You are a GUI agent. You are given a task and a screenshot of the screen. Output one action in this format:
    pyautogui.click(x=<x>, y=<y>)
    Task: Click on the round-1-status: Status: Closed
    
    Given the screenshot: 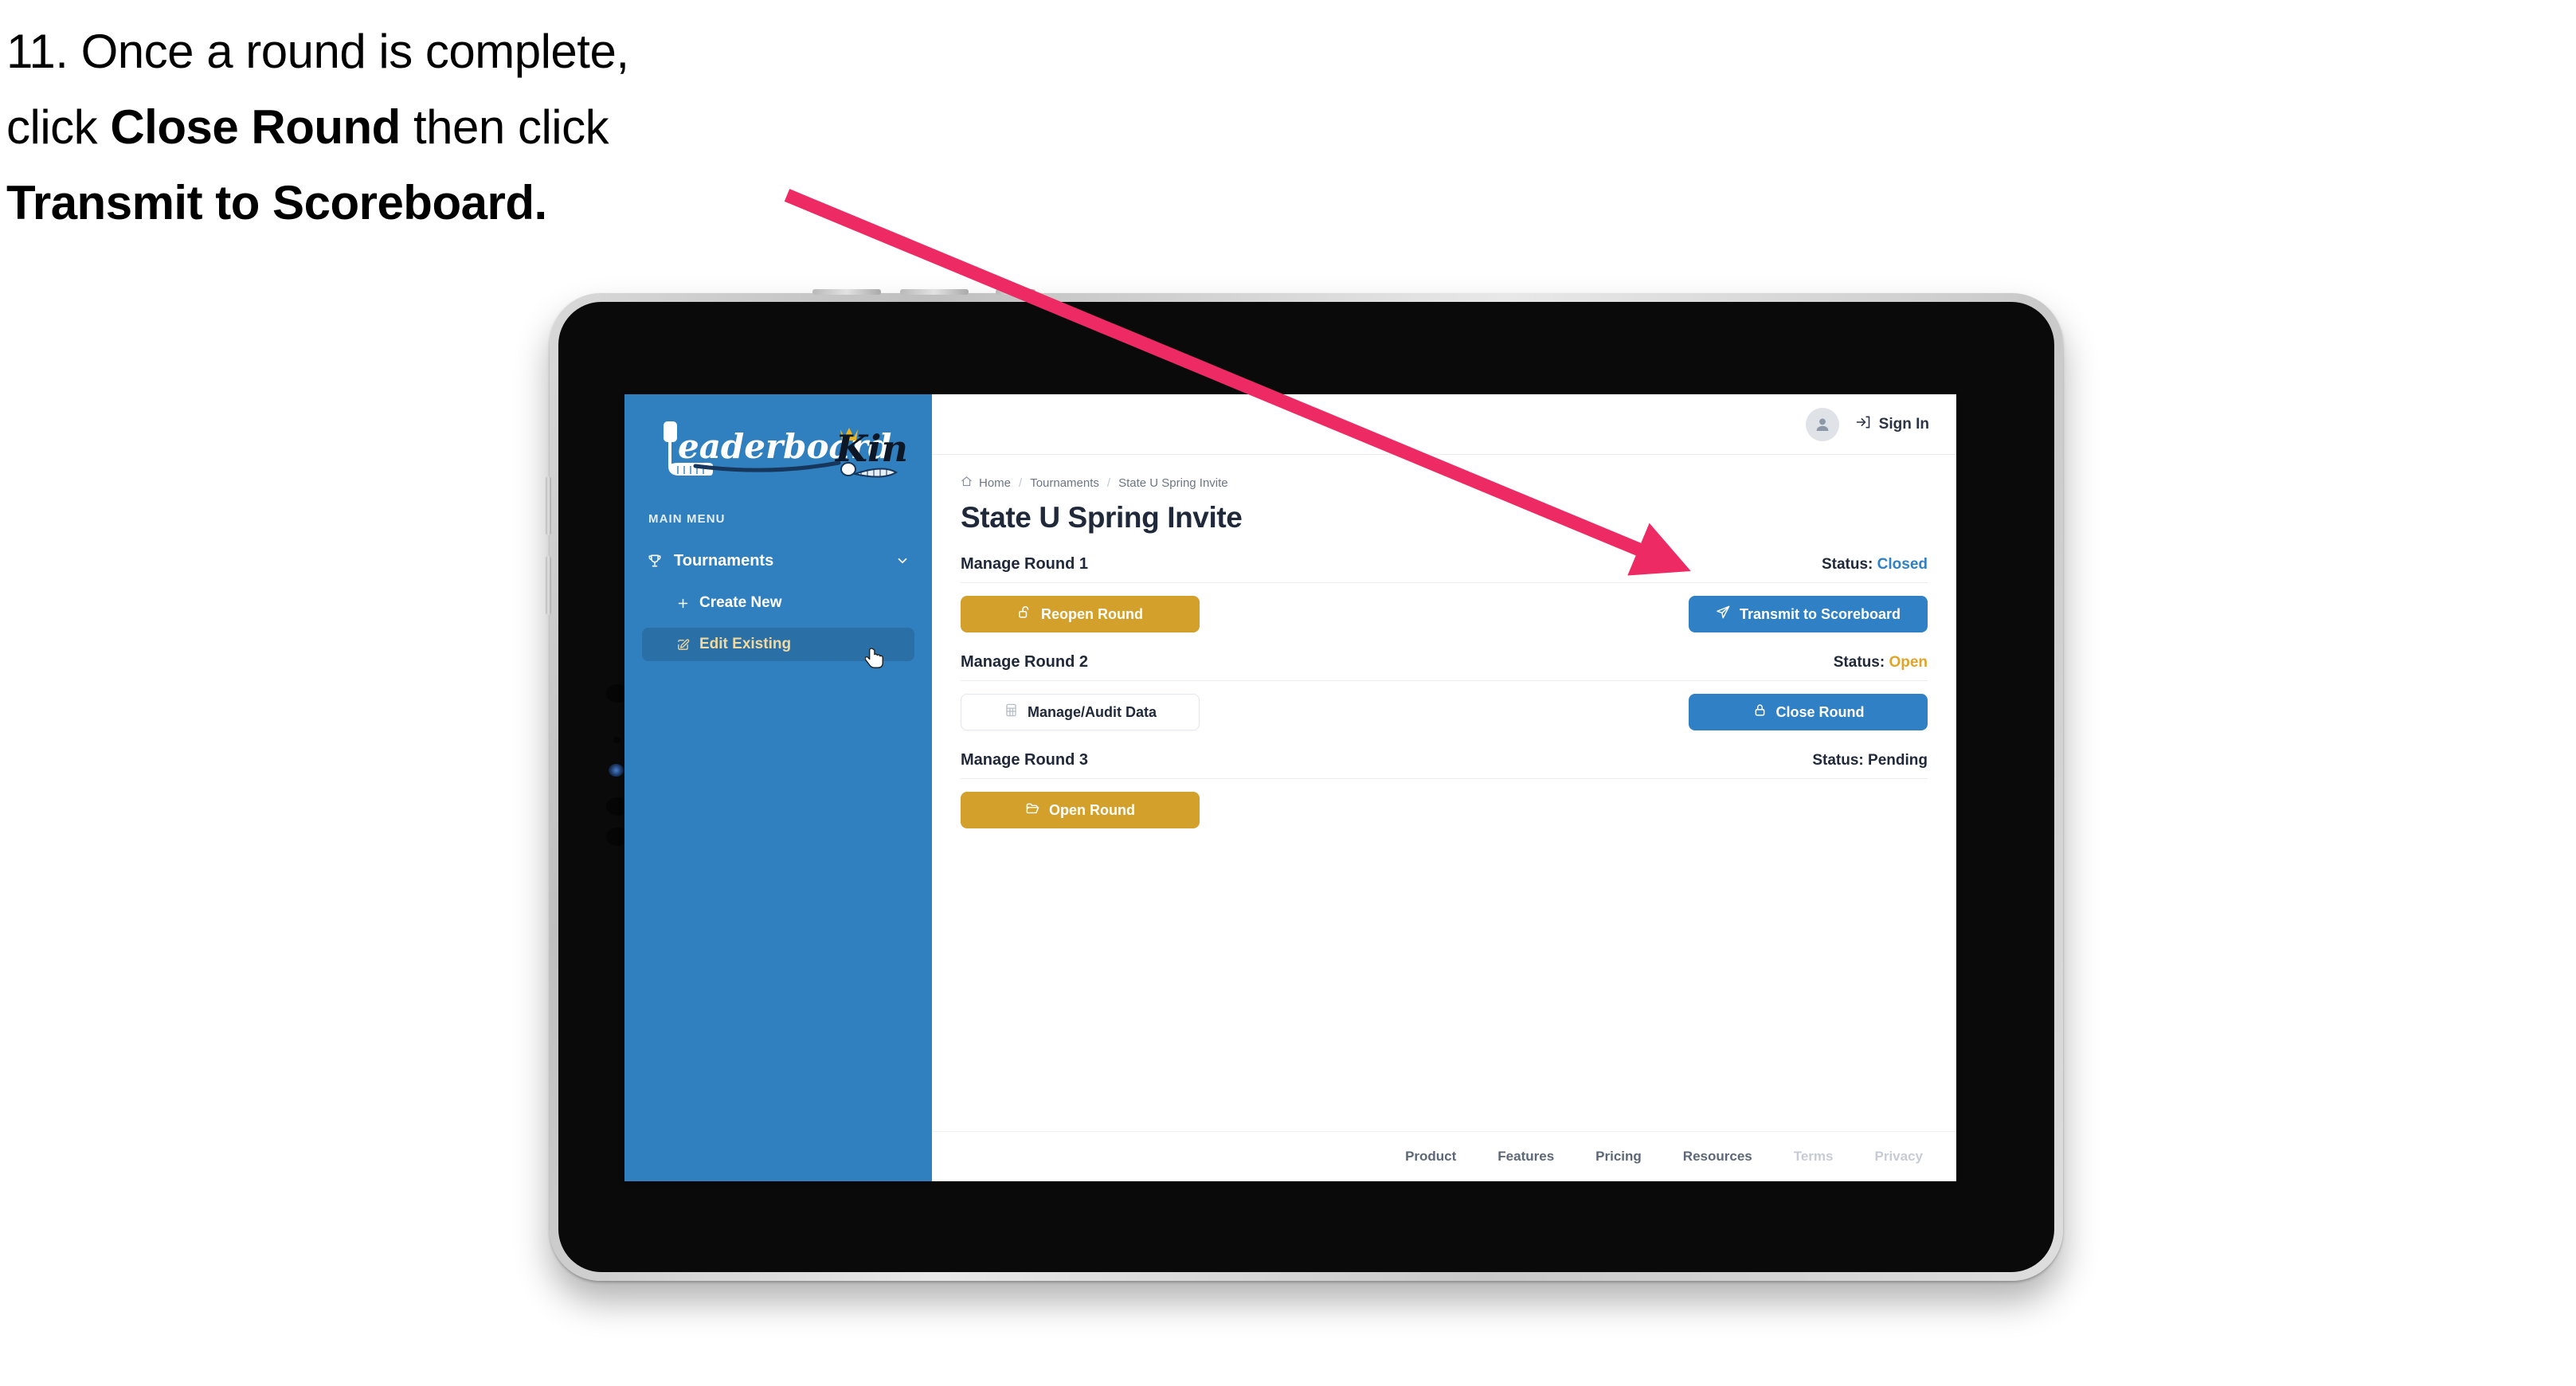 What is the action you would take?
    pyautogui.click(x=1875, y=565)
    